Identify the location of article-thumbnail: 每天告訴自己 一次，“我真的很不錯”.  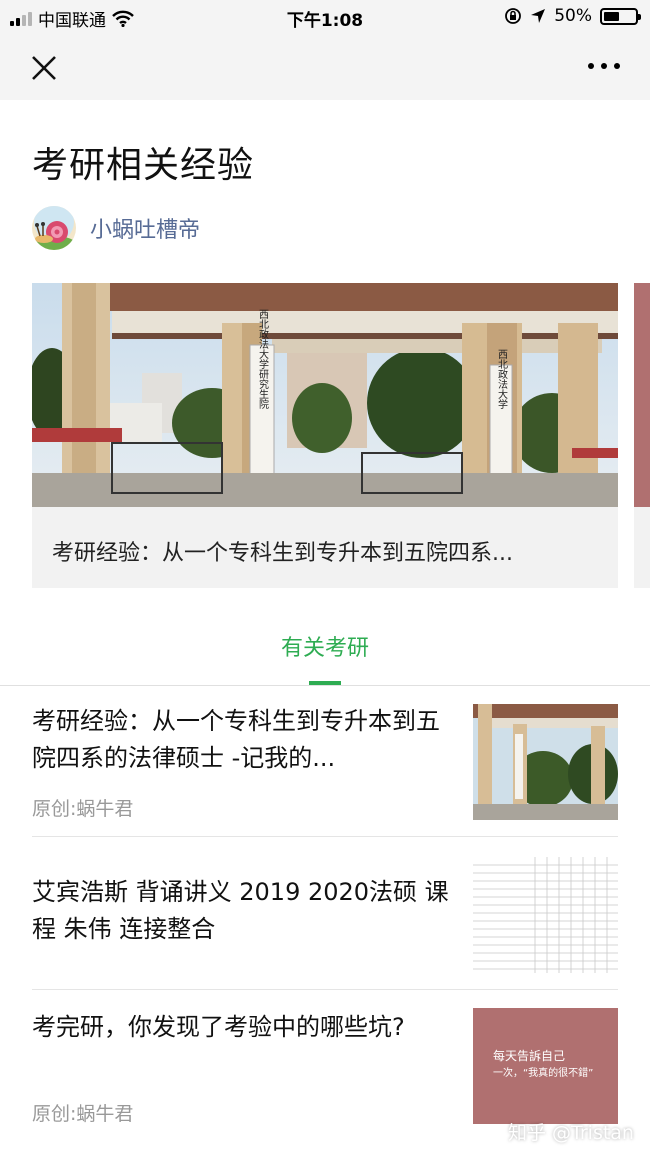
(545, 1066).